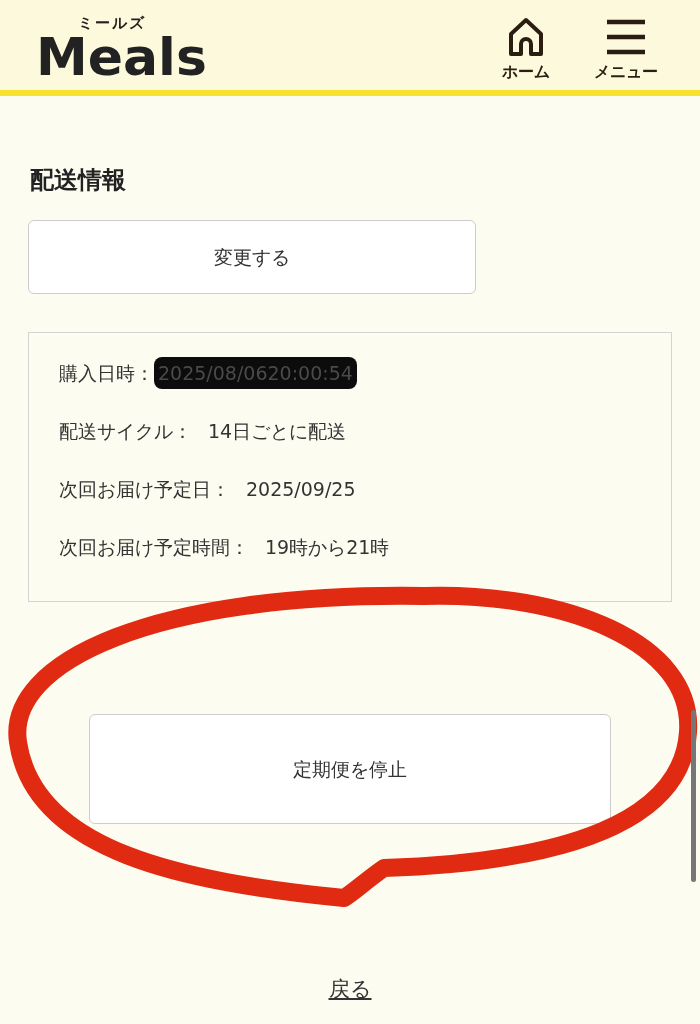 This screenshot has height=1024, width=700. I want to click on info-value: 19時から21時, so click(327, 547).